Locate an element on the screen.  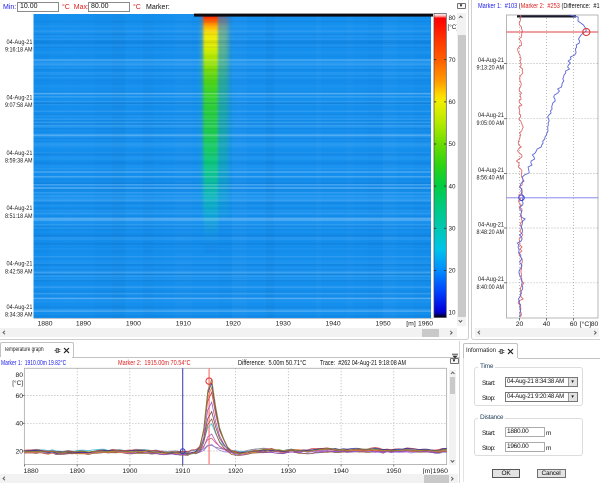
svg-text: 1930 is located at coordinates (283, 323).